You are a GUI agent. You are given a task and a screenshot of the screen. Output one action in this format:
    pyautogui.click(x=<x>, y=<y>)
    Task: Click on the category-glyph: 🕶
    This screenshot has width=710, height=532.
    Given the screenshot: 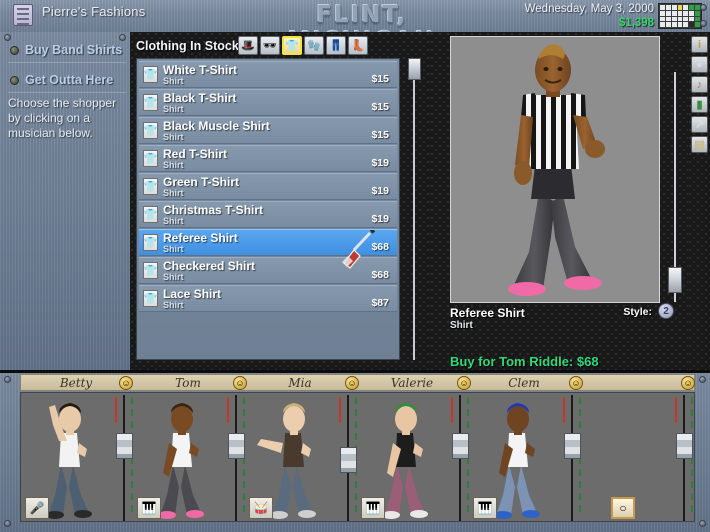 What is the action you would take?
    pyautogui.click(x=270, y=46)
    